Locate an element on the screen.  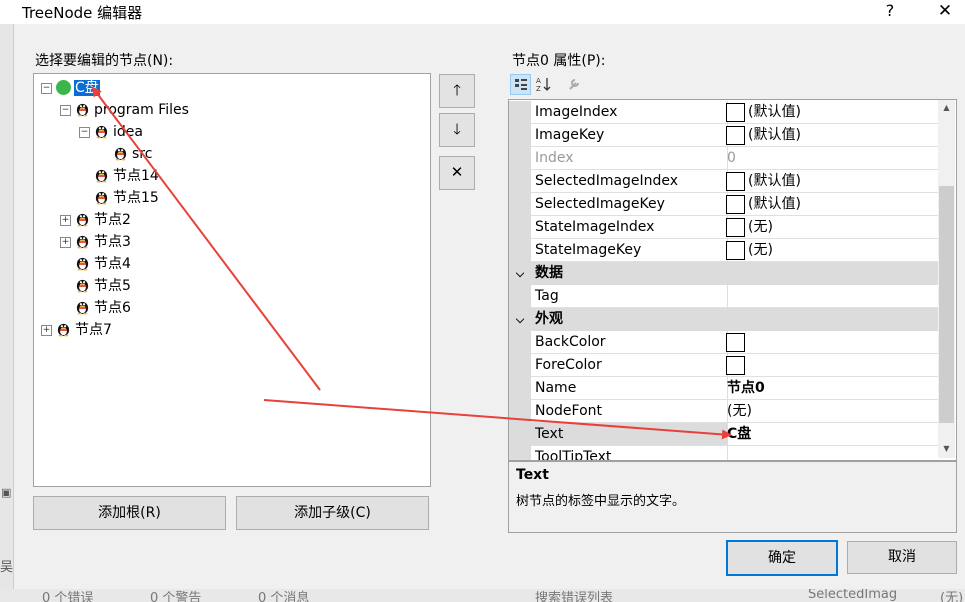
scrollbar-thumb is located at coordinates (946, 304).